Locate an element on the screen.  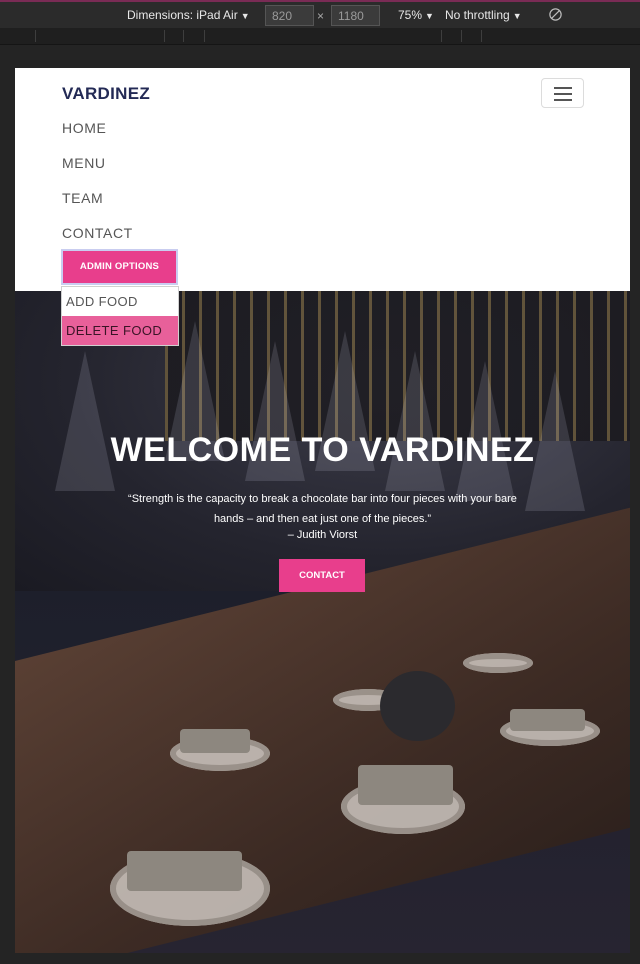
contact-button: CONTACT is located at coordinates (322, 575).